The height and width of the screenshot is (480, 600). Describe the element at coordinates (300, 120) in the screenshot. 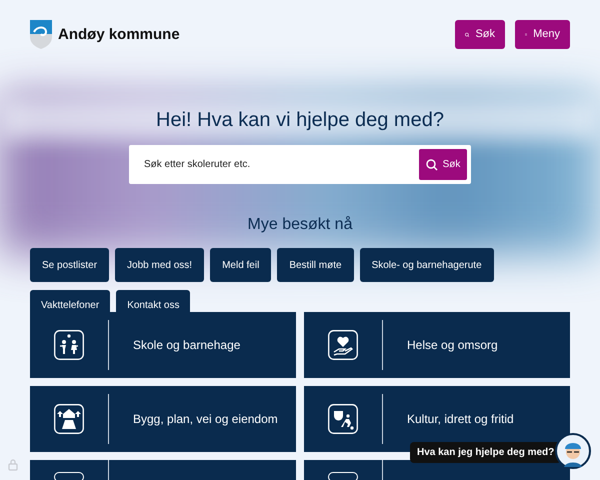

I see `hero-heading: Hei! Hva kan vi hjelpe deg med?` at that location.